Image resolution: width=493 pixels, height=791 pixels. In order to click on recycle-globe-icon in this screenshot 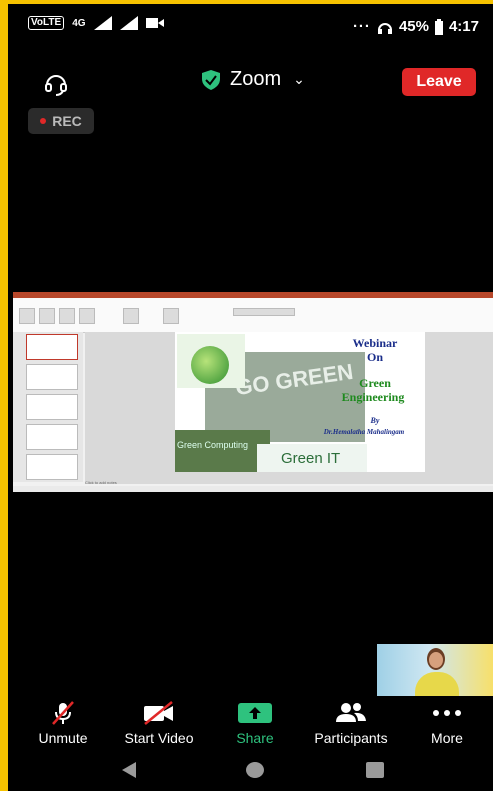, I will do `click(210, 365)`.